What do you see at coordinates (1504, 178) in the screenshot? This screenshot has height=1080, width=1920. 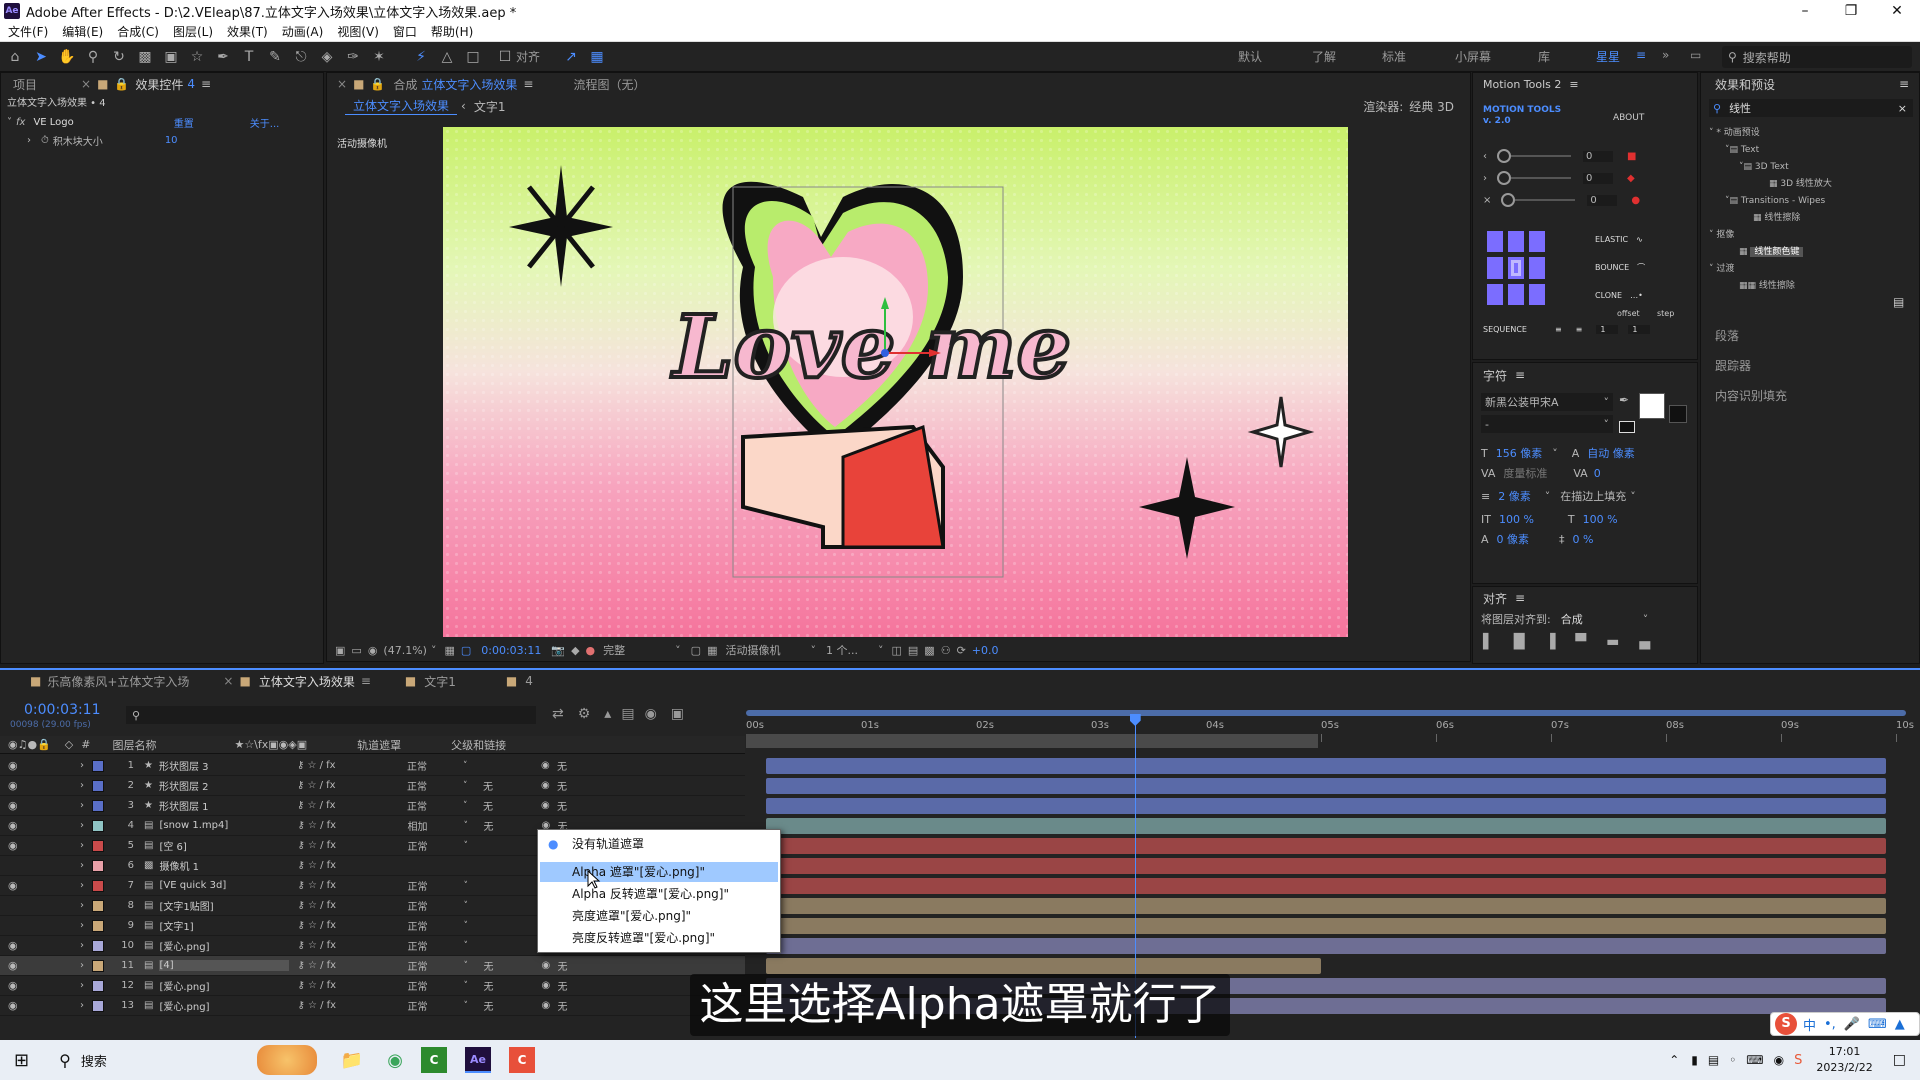 I see `slider-2-knob` at bounding box center [1504, 178].